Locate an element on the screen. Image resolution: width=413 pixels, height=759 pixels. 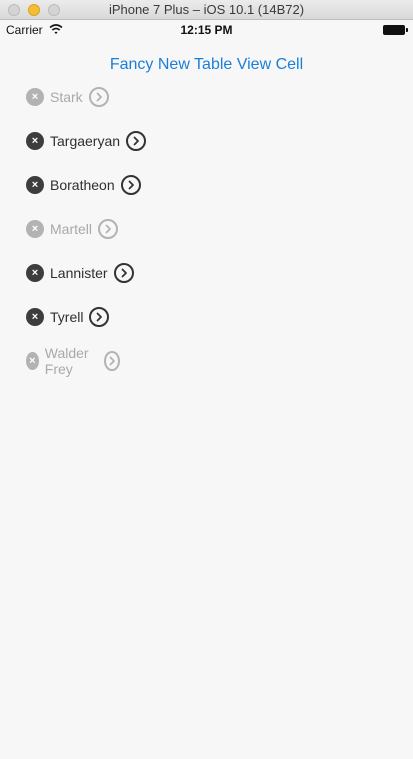
list-item: × Stark is located at coordinates (66, 97).